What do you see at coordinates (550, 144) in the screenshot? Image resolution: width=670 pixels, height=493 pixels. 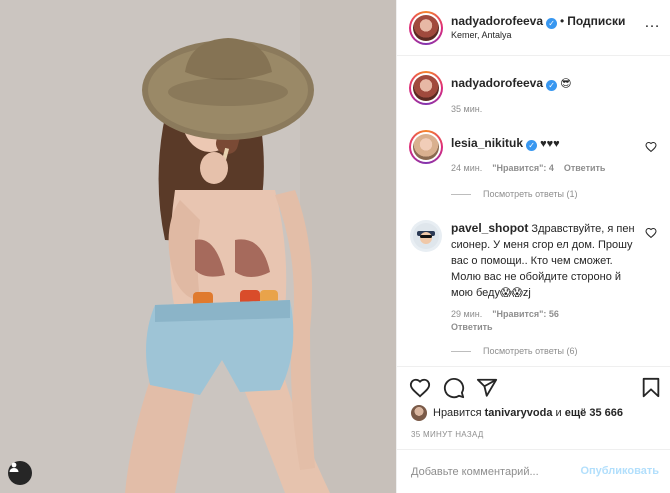 I see `comment-text: ♥♥♥` at bounding box center [550, 144].